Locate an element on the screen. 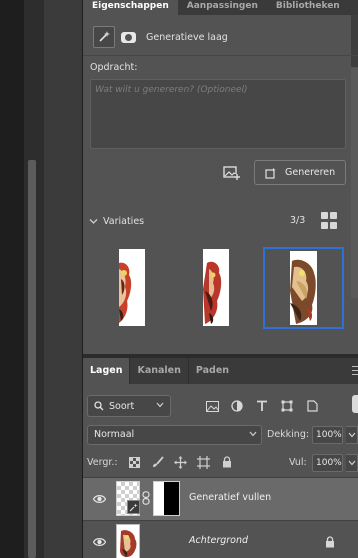  tab-properties: Eigenschappen is located at coordinates (130, 7).